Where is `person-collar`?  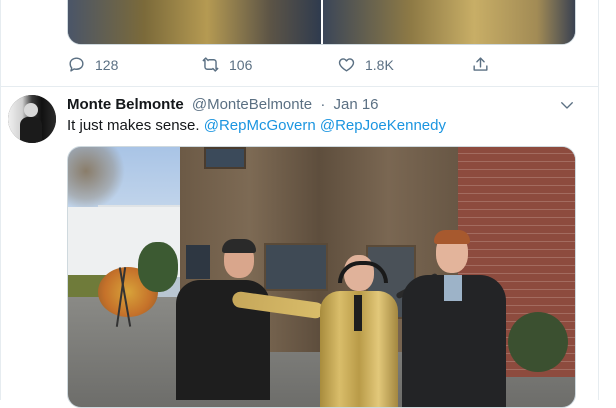 person-collar is located at coordinates (453, 288).